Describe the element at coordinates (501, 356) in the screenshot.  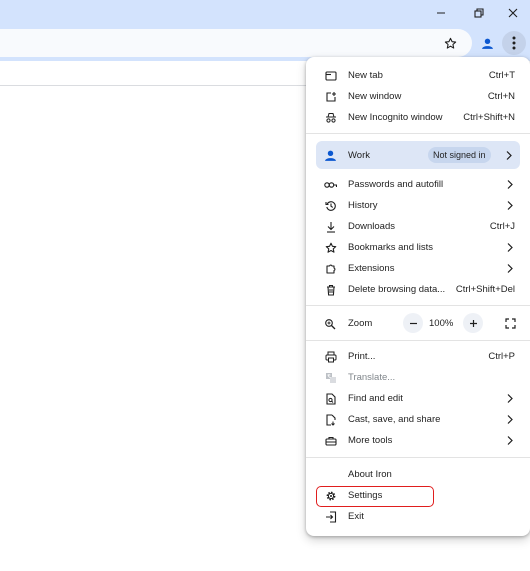
I see `menu-item-shortcut: Ctrl+P` at that location.